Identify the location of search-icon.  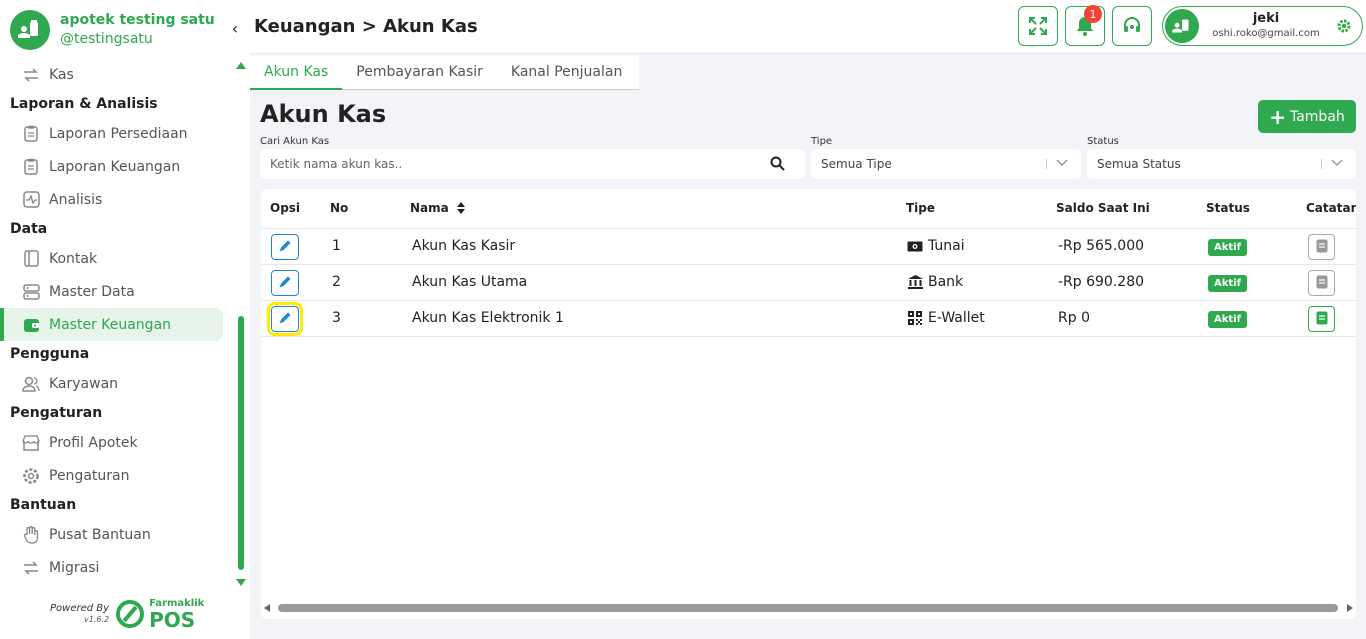
(777, 163).